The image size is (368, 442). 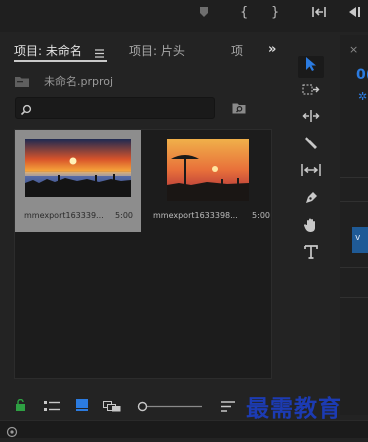 I want to click on search-input, so click(x=115, y=108).